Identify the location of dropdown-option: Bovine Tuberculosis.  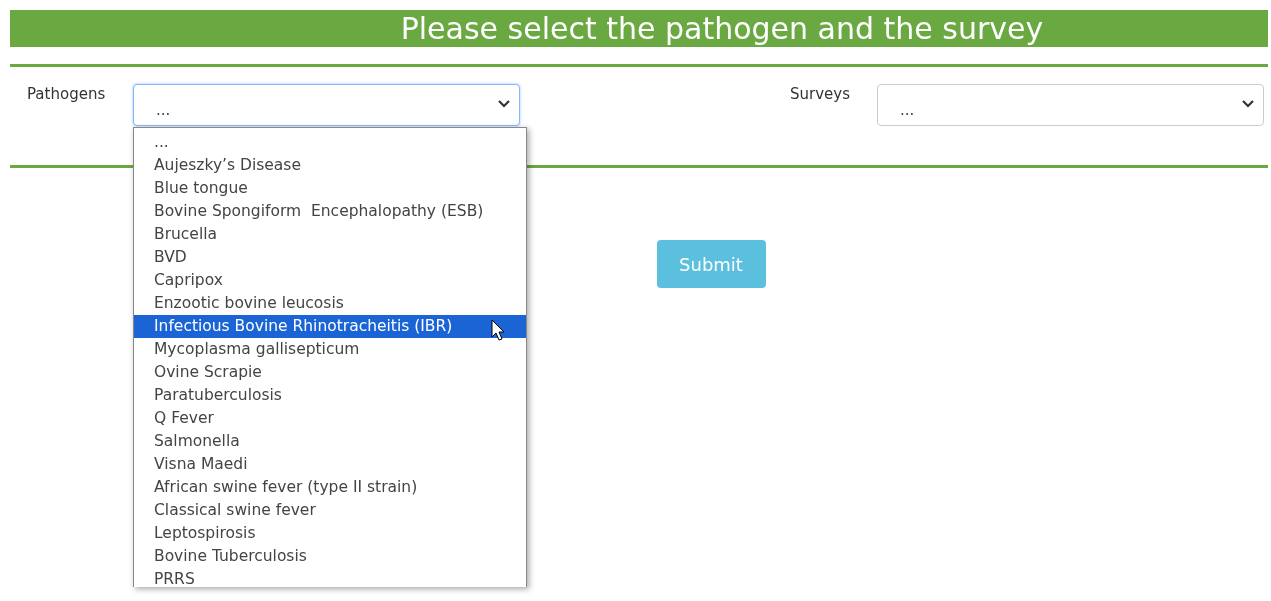
(330, 556).